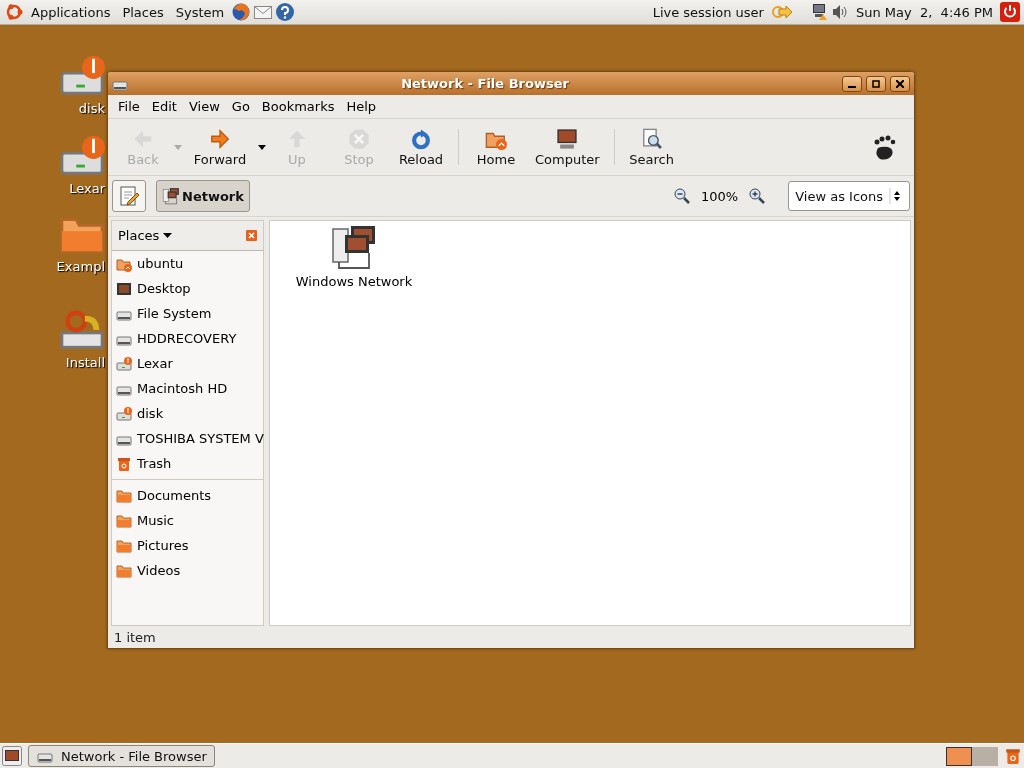  I want to click on sidebar-item: File System, so click(187, 313).